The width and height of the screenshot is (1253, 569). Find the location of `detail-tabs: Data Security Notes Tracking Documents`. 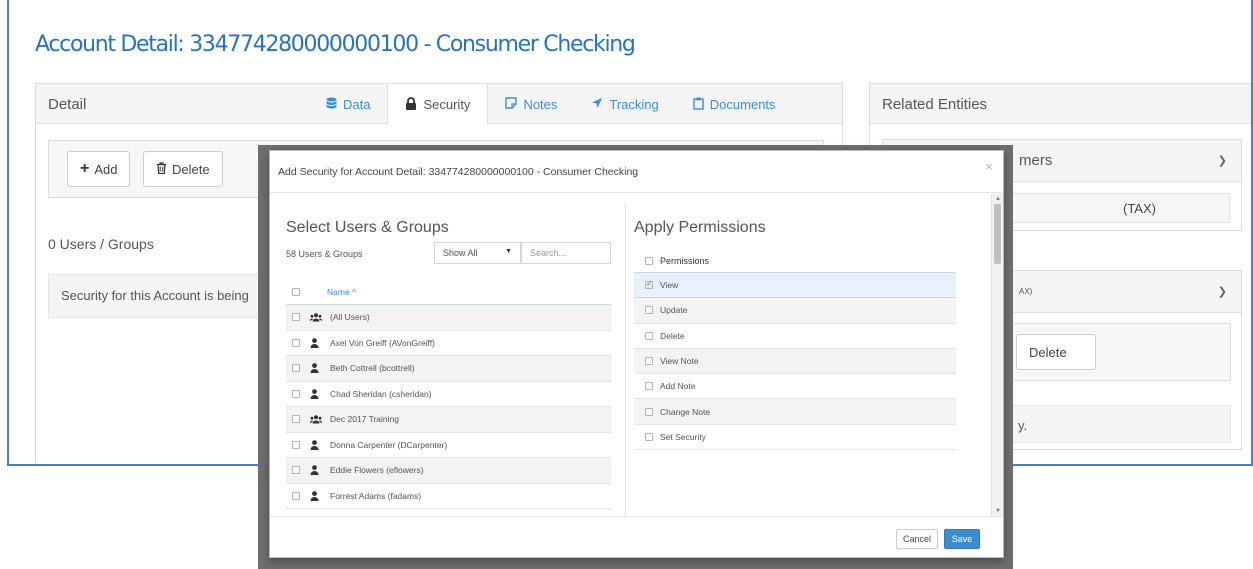

detail-tabs: Data Security Notes Tracking Documents is located at coordinates (551, 104).